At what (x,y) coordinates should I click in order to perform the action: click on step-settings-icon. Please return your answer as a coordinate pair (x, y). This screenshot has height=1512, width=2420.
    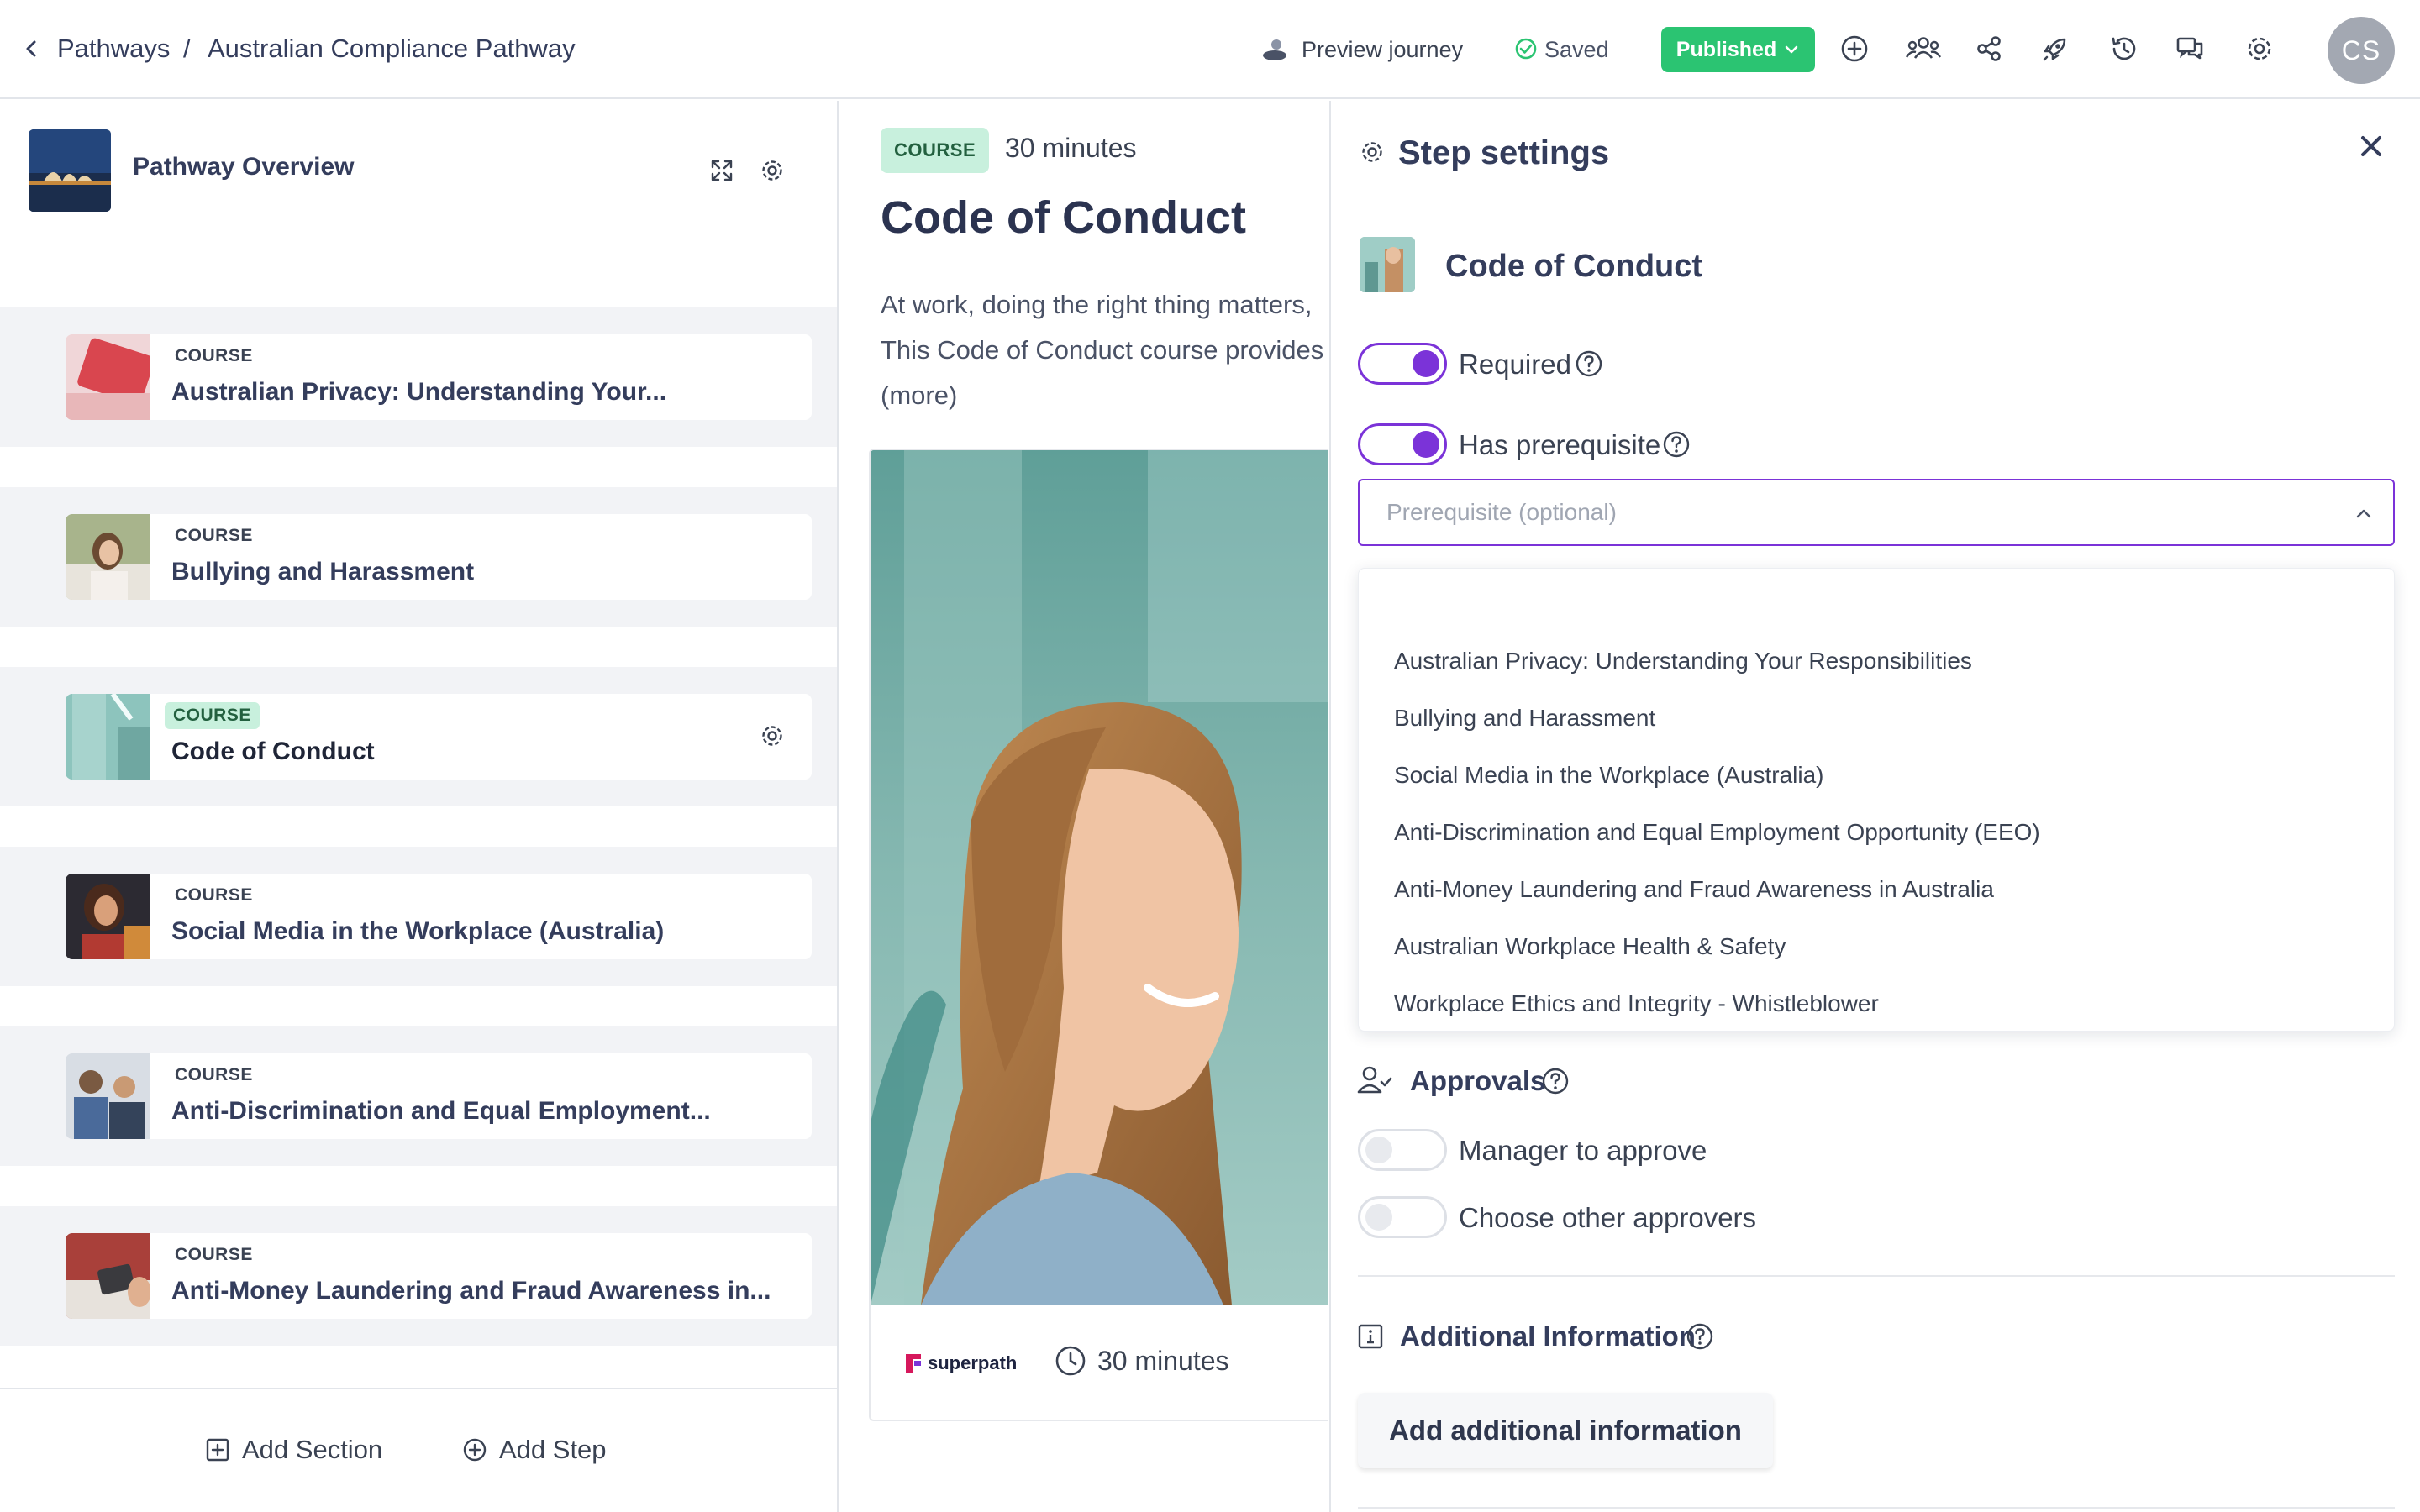
    Looking at the image, I should click on (772, 736).